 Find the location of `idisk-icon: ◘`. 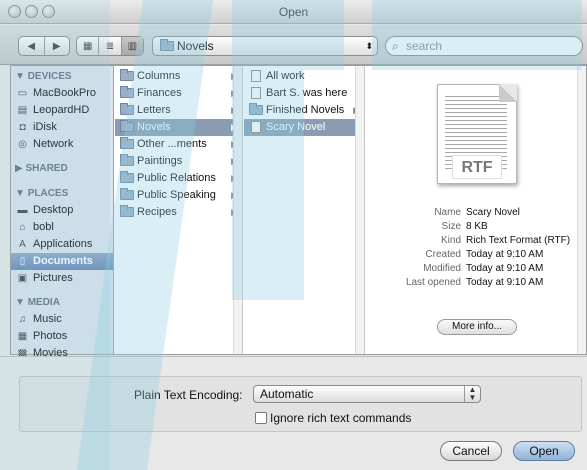

idisk-icon: ◘ is located at coordinates (22, 127).